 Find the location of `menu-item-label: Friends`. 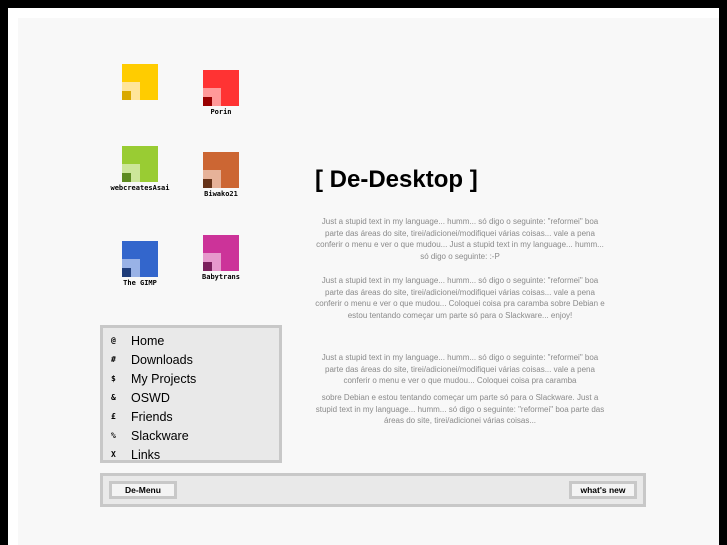

menu-item-label: Friends is located at coordinates (152, 416).